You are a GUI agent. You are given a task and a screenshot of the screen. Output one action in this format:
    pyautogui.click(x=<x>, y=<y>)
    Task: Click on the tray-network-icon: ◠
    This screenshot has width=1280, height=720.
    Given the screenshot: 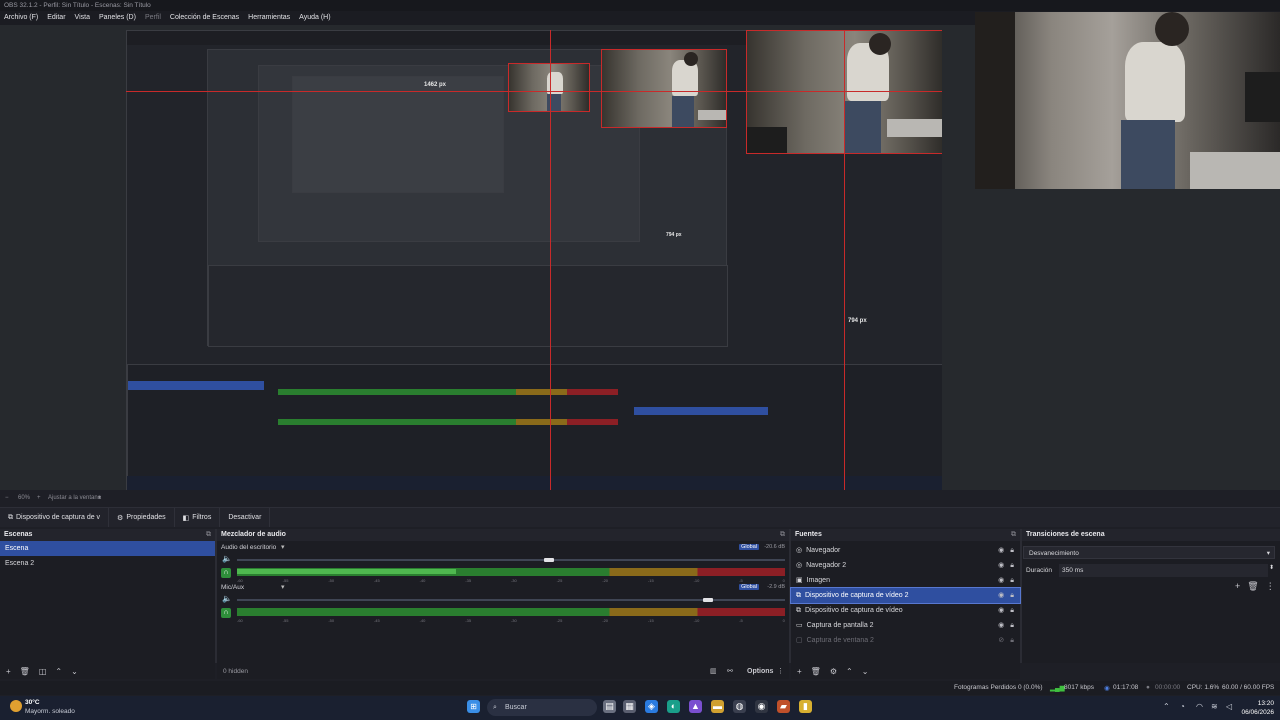 What is the action you would take?
    pyautogui.click(x=1199, y=706)
    